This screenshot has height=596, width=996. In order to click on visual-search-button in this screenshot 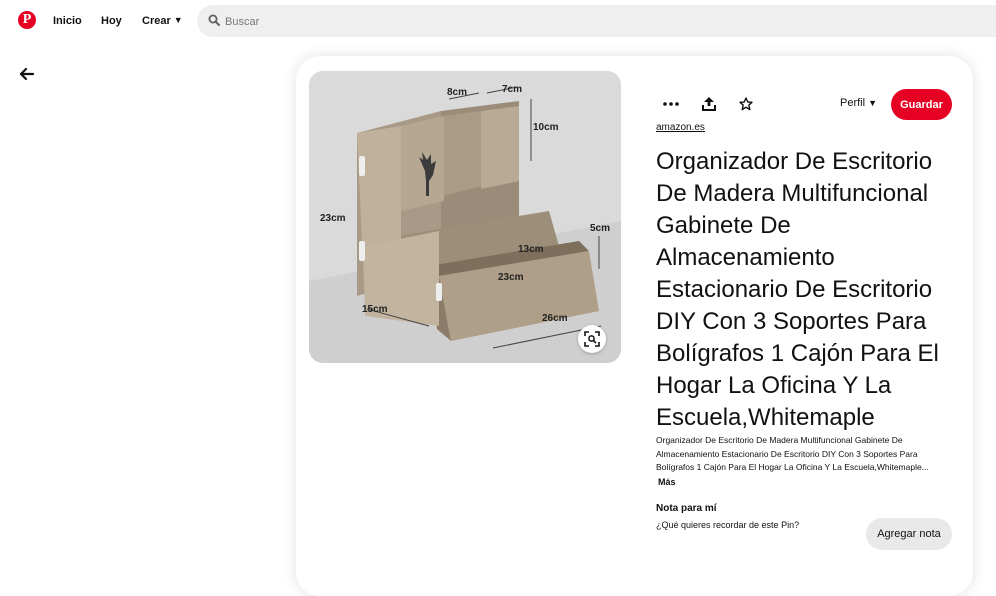, I will do `click(592, 339)`.